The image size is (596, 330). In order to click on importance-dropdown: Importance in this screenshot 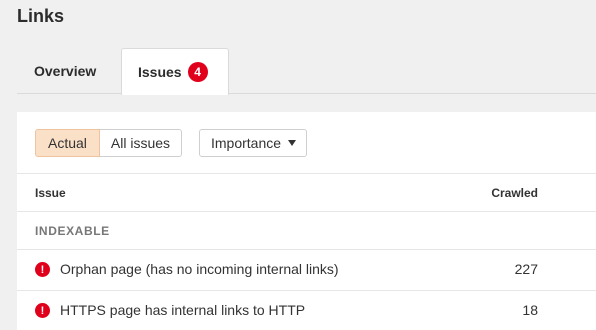, I will do `click(253, 143)`.